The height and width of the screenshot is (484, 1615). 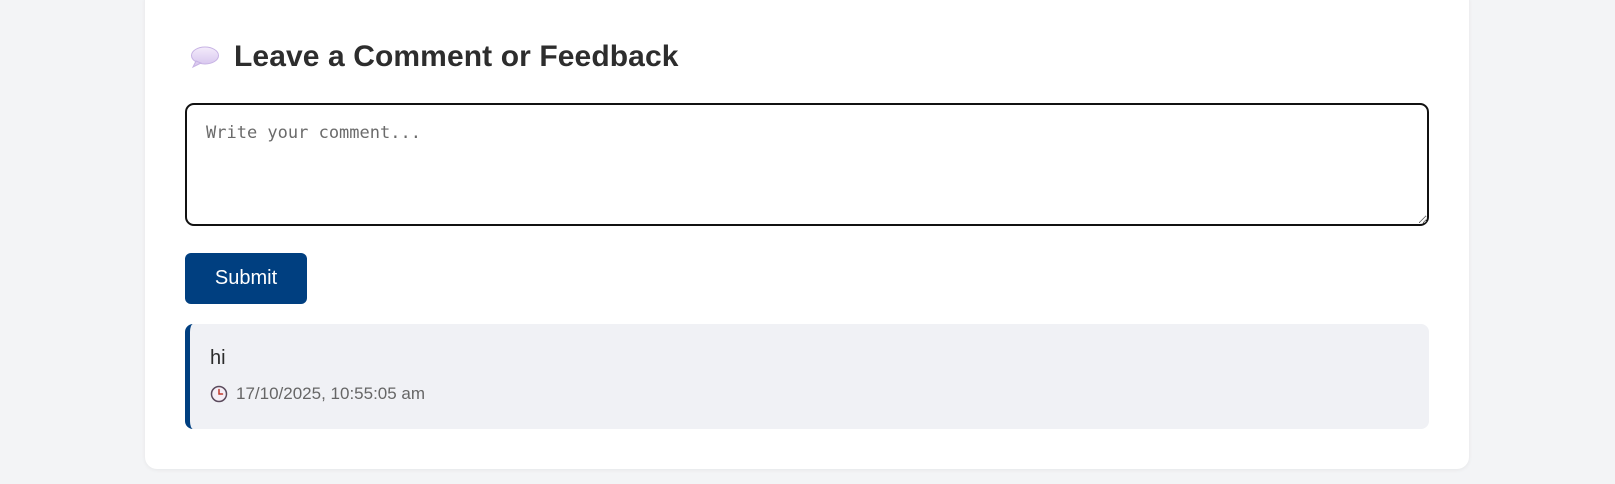 I want to click on page-title: Leave a Comment or Feedback, so click(x=456, y=56).